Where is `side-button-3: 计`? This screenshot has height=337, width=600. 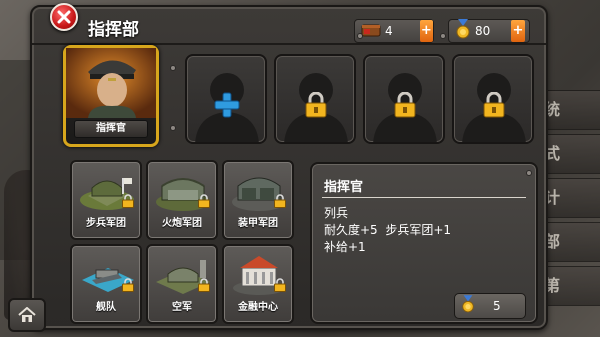
side-button-3: 计 is located at coordinates (570, 198).